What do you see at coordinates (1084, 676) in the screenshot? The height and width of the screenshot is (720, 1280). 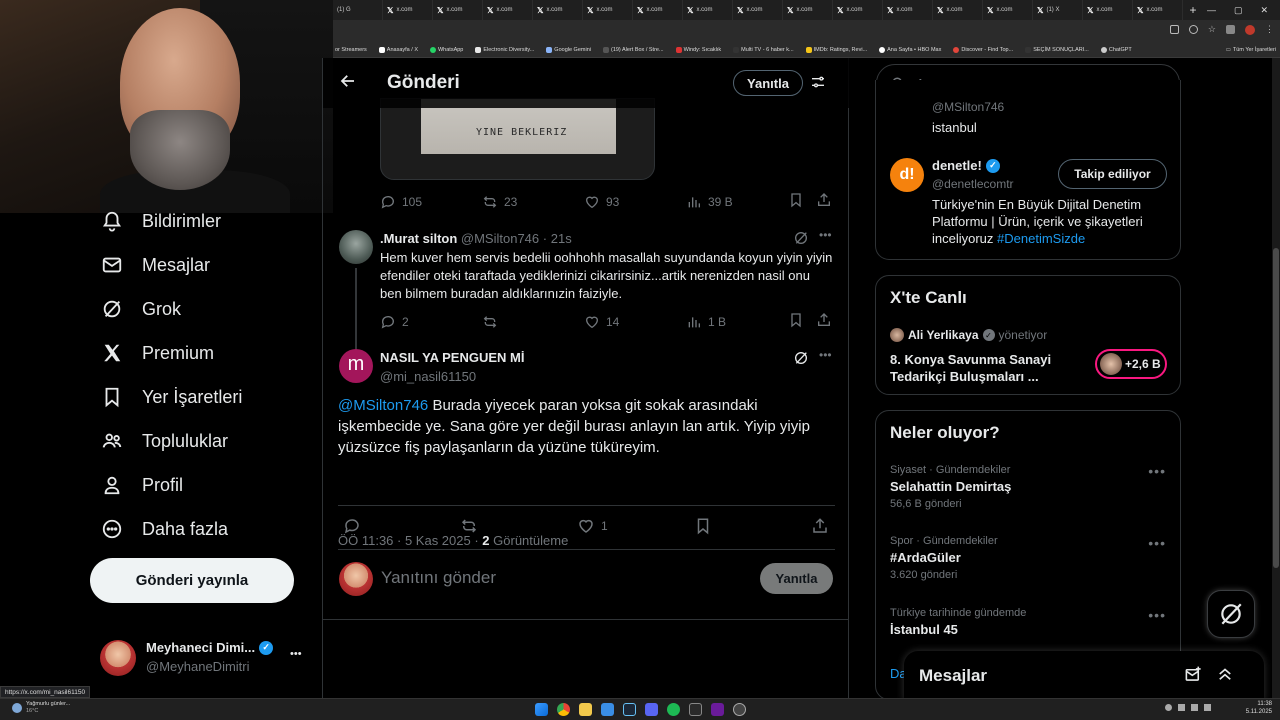 I see `messages-drawer: Mesajlar` at bounding box center [1084, 676].